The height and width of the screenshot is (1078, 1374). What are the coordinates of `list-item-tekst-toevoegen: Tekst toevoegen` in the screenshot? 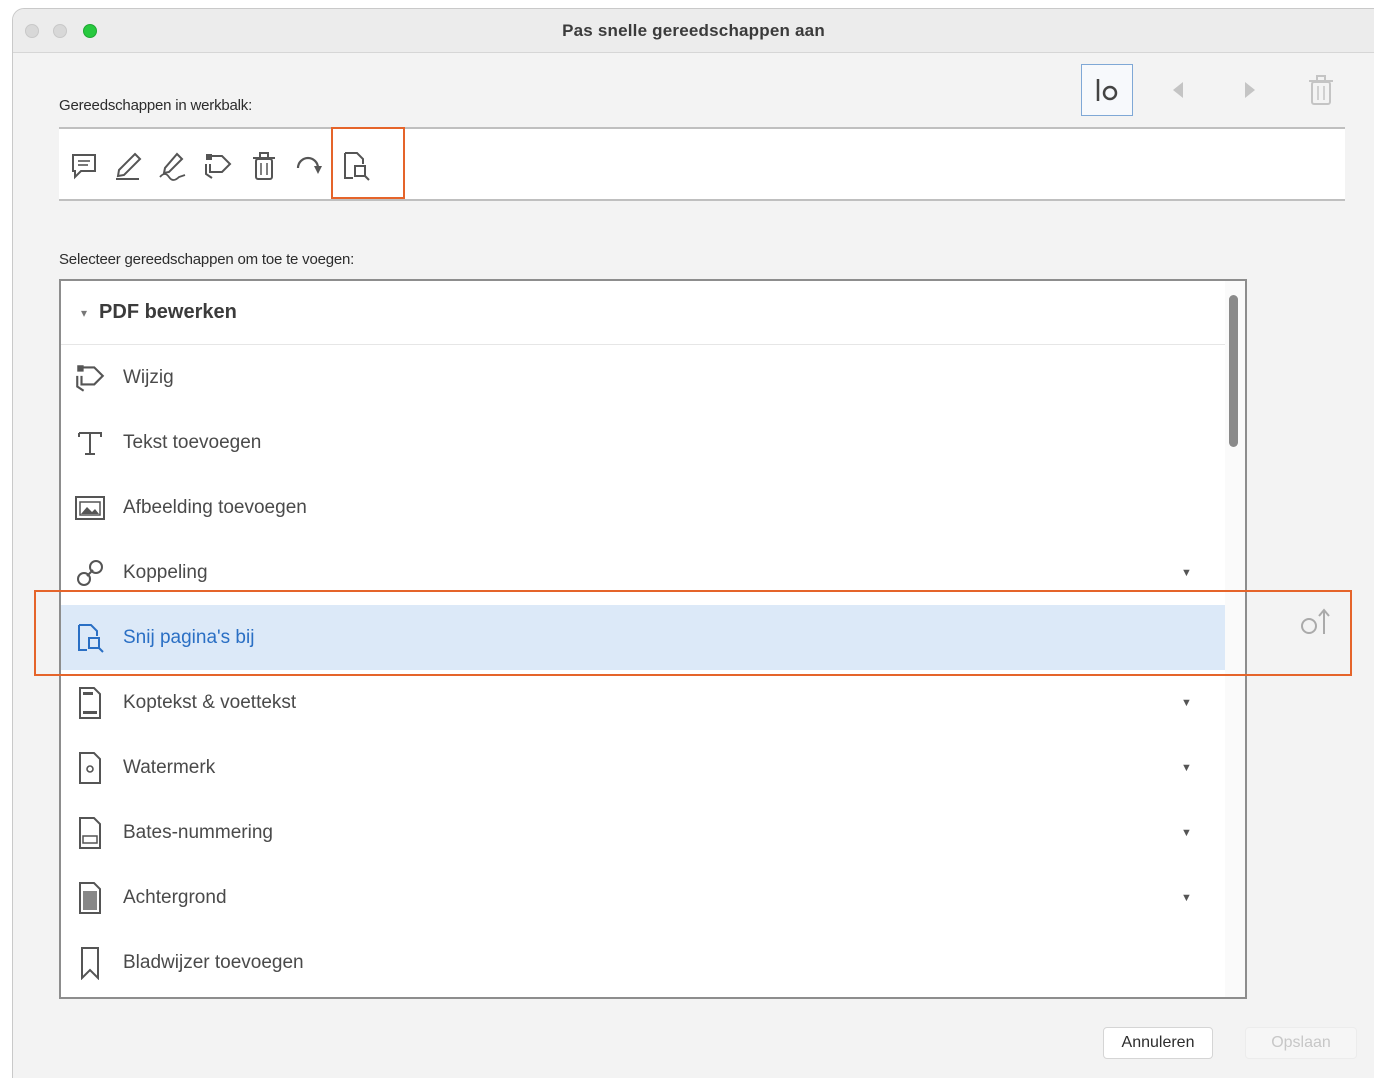 It's located at (643, 442).